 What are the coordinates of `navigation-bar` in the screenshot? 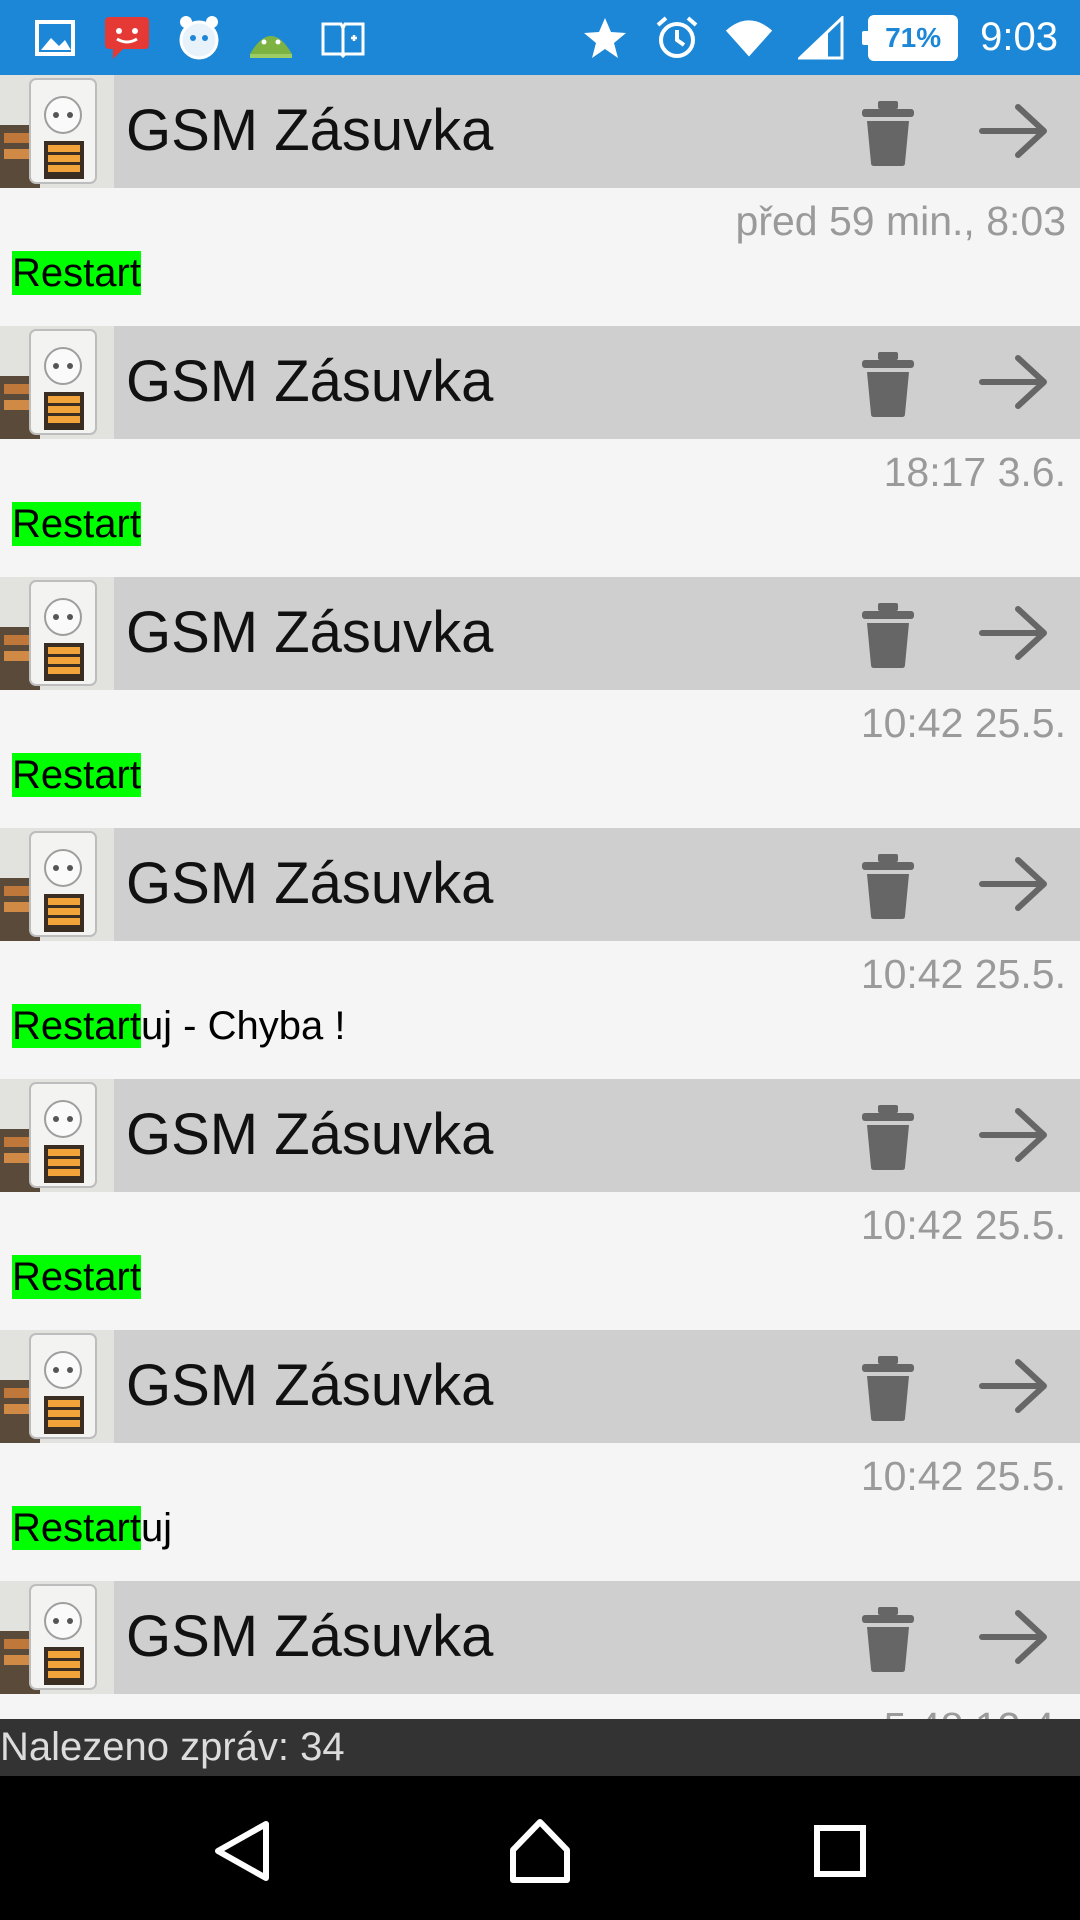 It's located at (540, 1848).